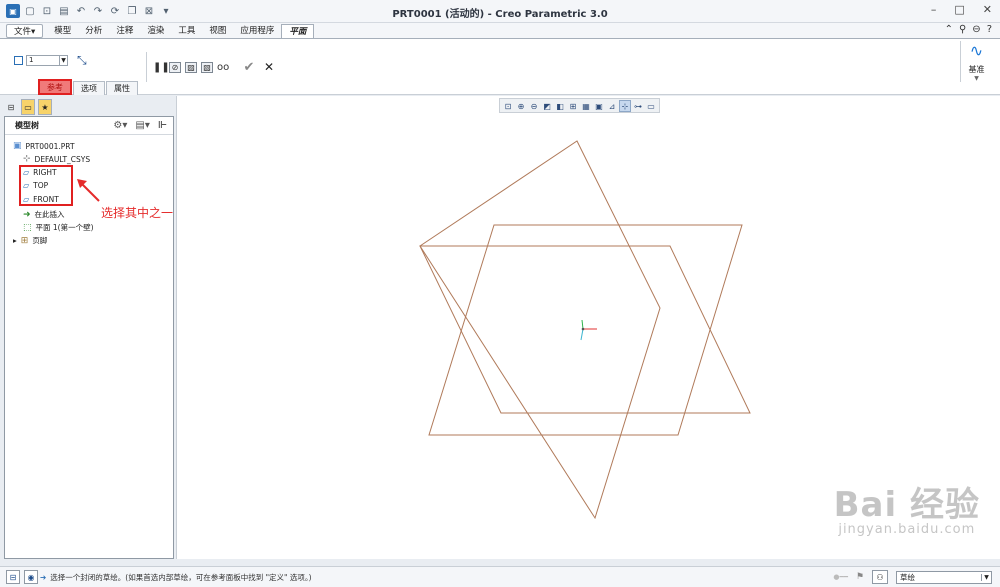 This screenshot has height=587, width=1000. What do you see at coordinates (62, 31) in the screenshot?
I see `tab-model: 模型` at bounding box center [62, 31].